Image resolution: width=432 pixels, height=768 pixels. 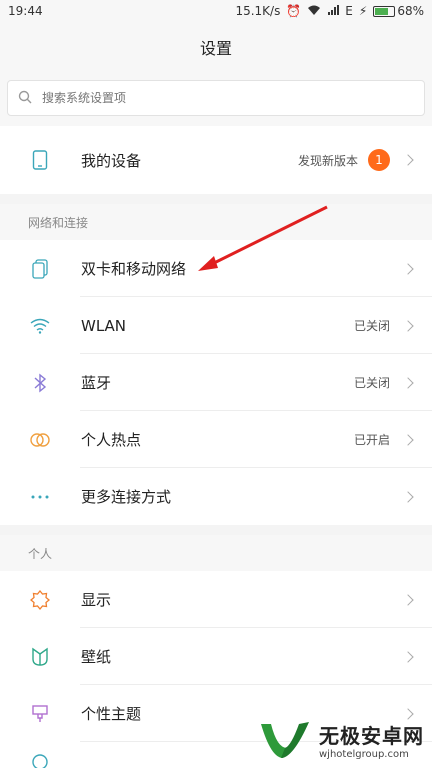 What do you see at coordinates (216, 553) in the screenshot?
I see `section-header-personal: 个人` at bounding box center [216, 553].